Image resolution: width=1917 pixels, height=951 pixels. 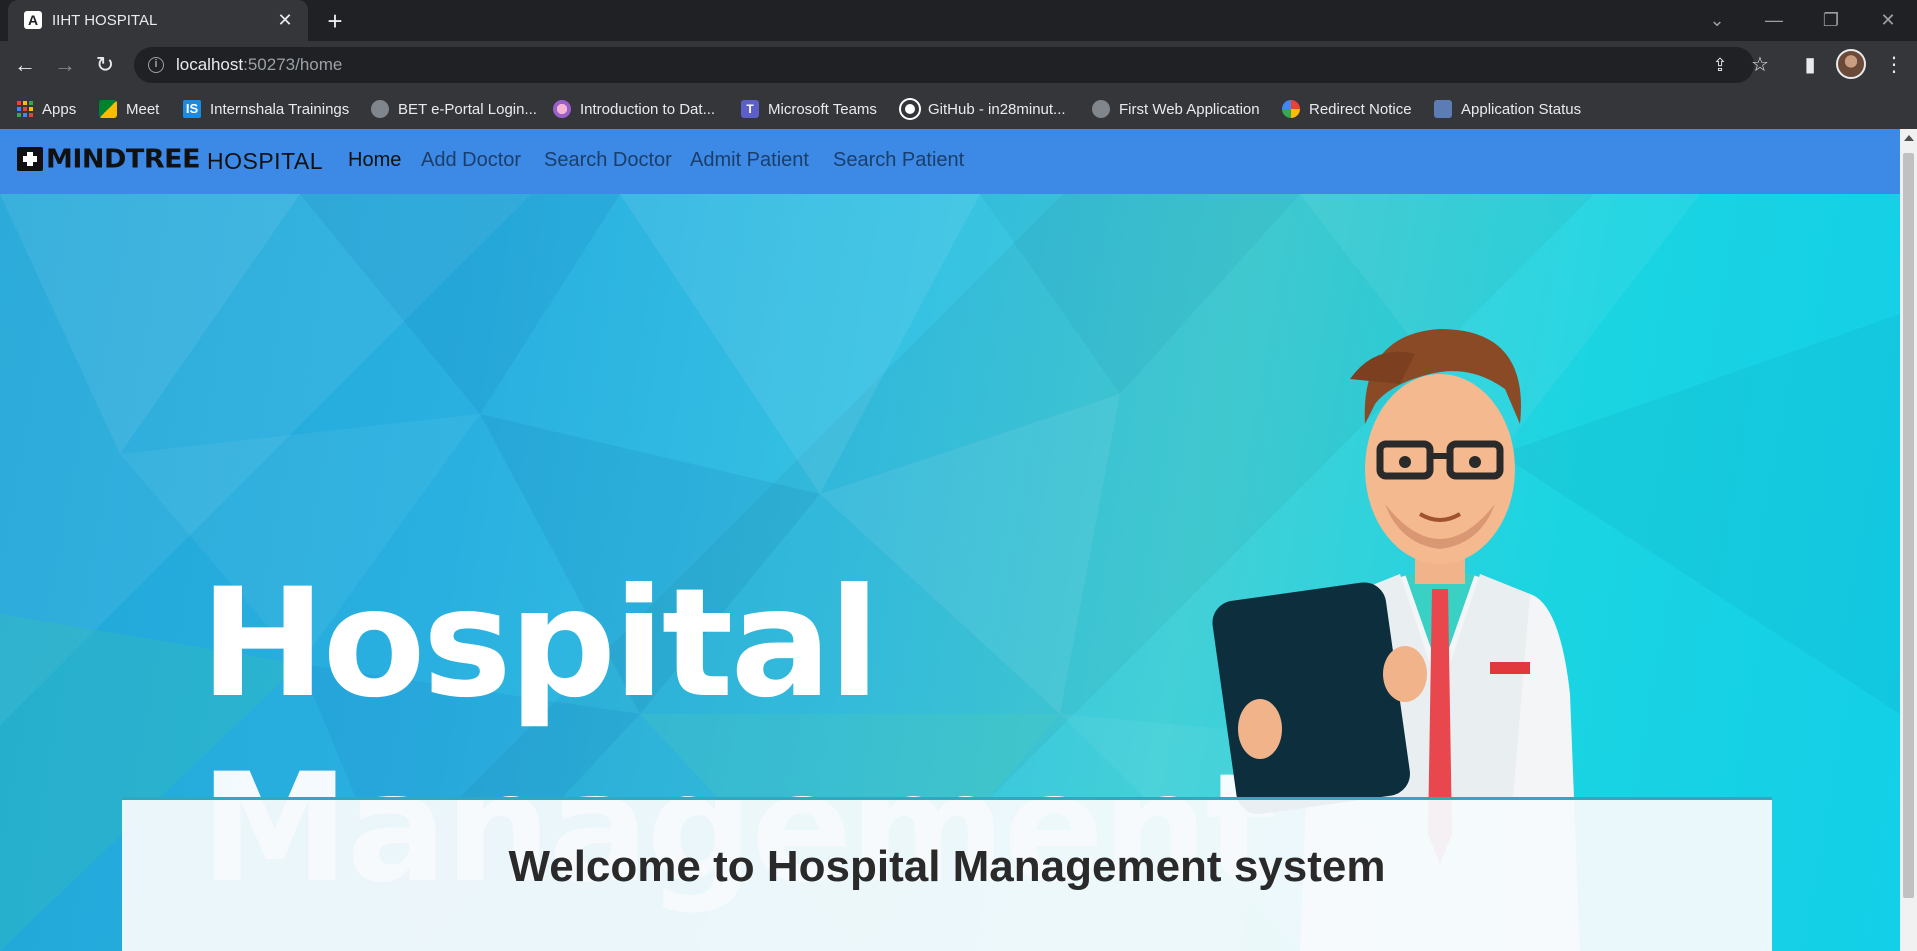 I want to click on bookmark-redirect-notice: Redirect Notice, so click(x=1347, y=109).